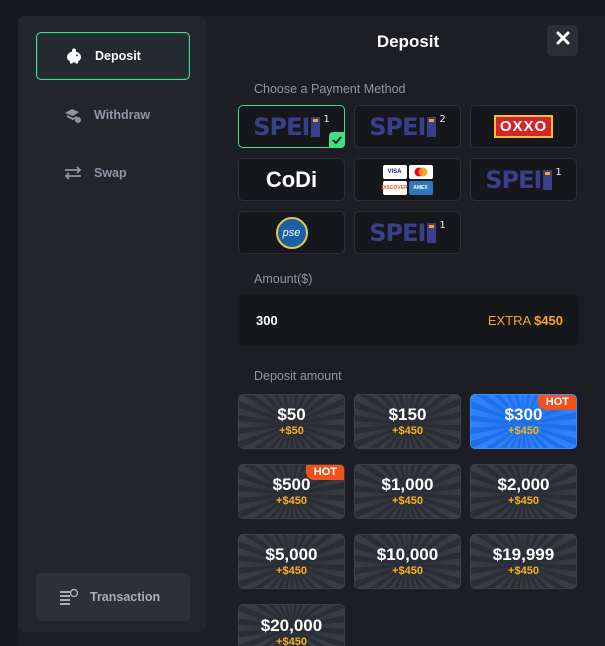  What do you see at coordinates (69, 597) in the screenshot?
I see `transaction-list-icon` at bounding box center [69, 597].